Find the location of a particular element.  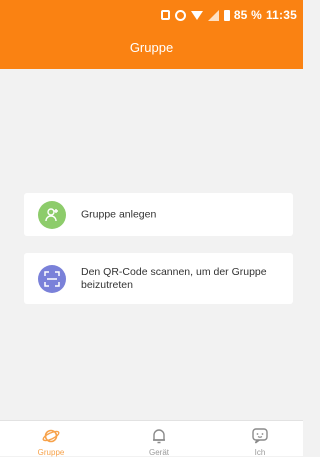

clock: 11:35 is located at coordinates (281, 15).